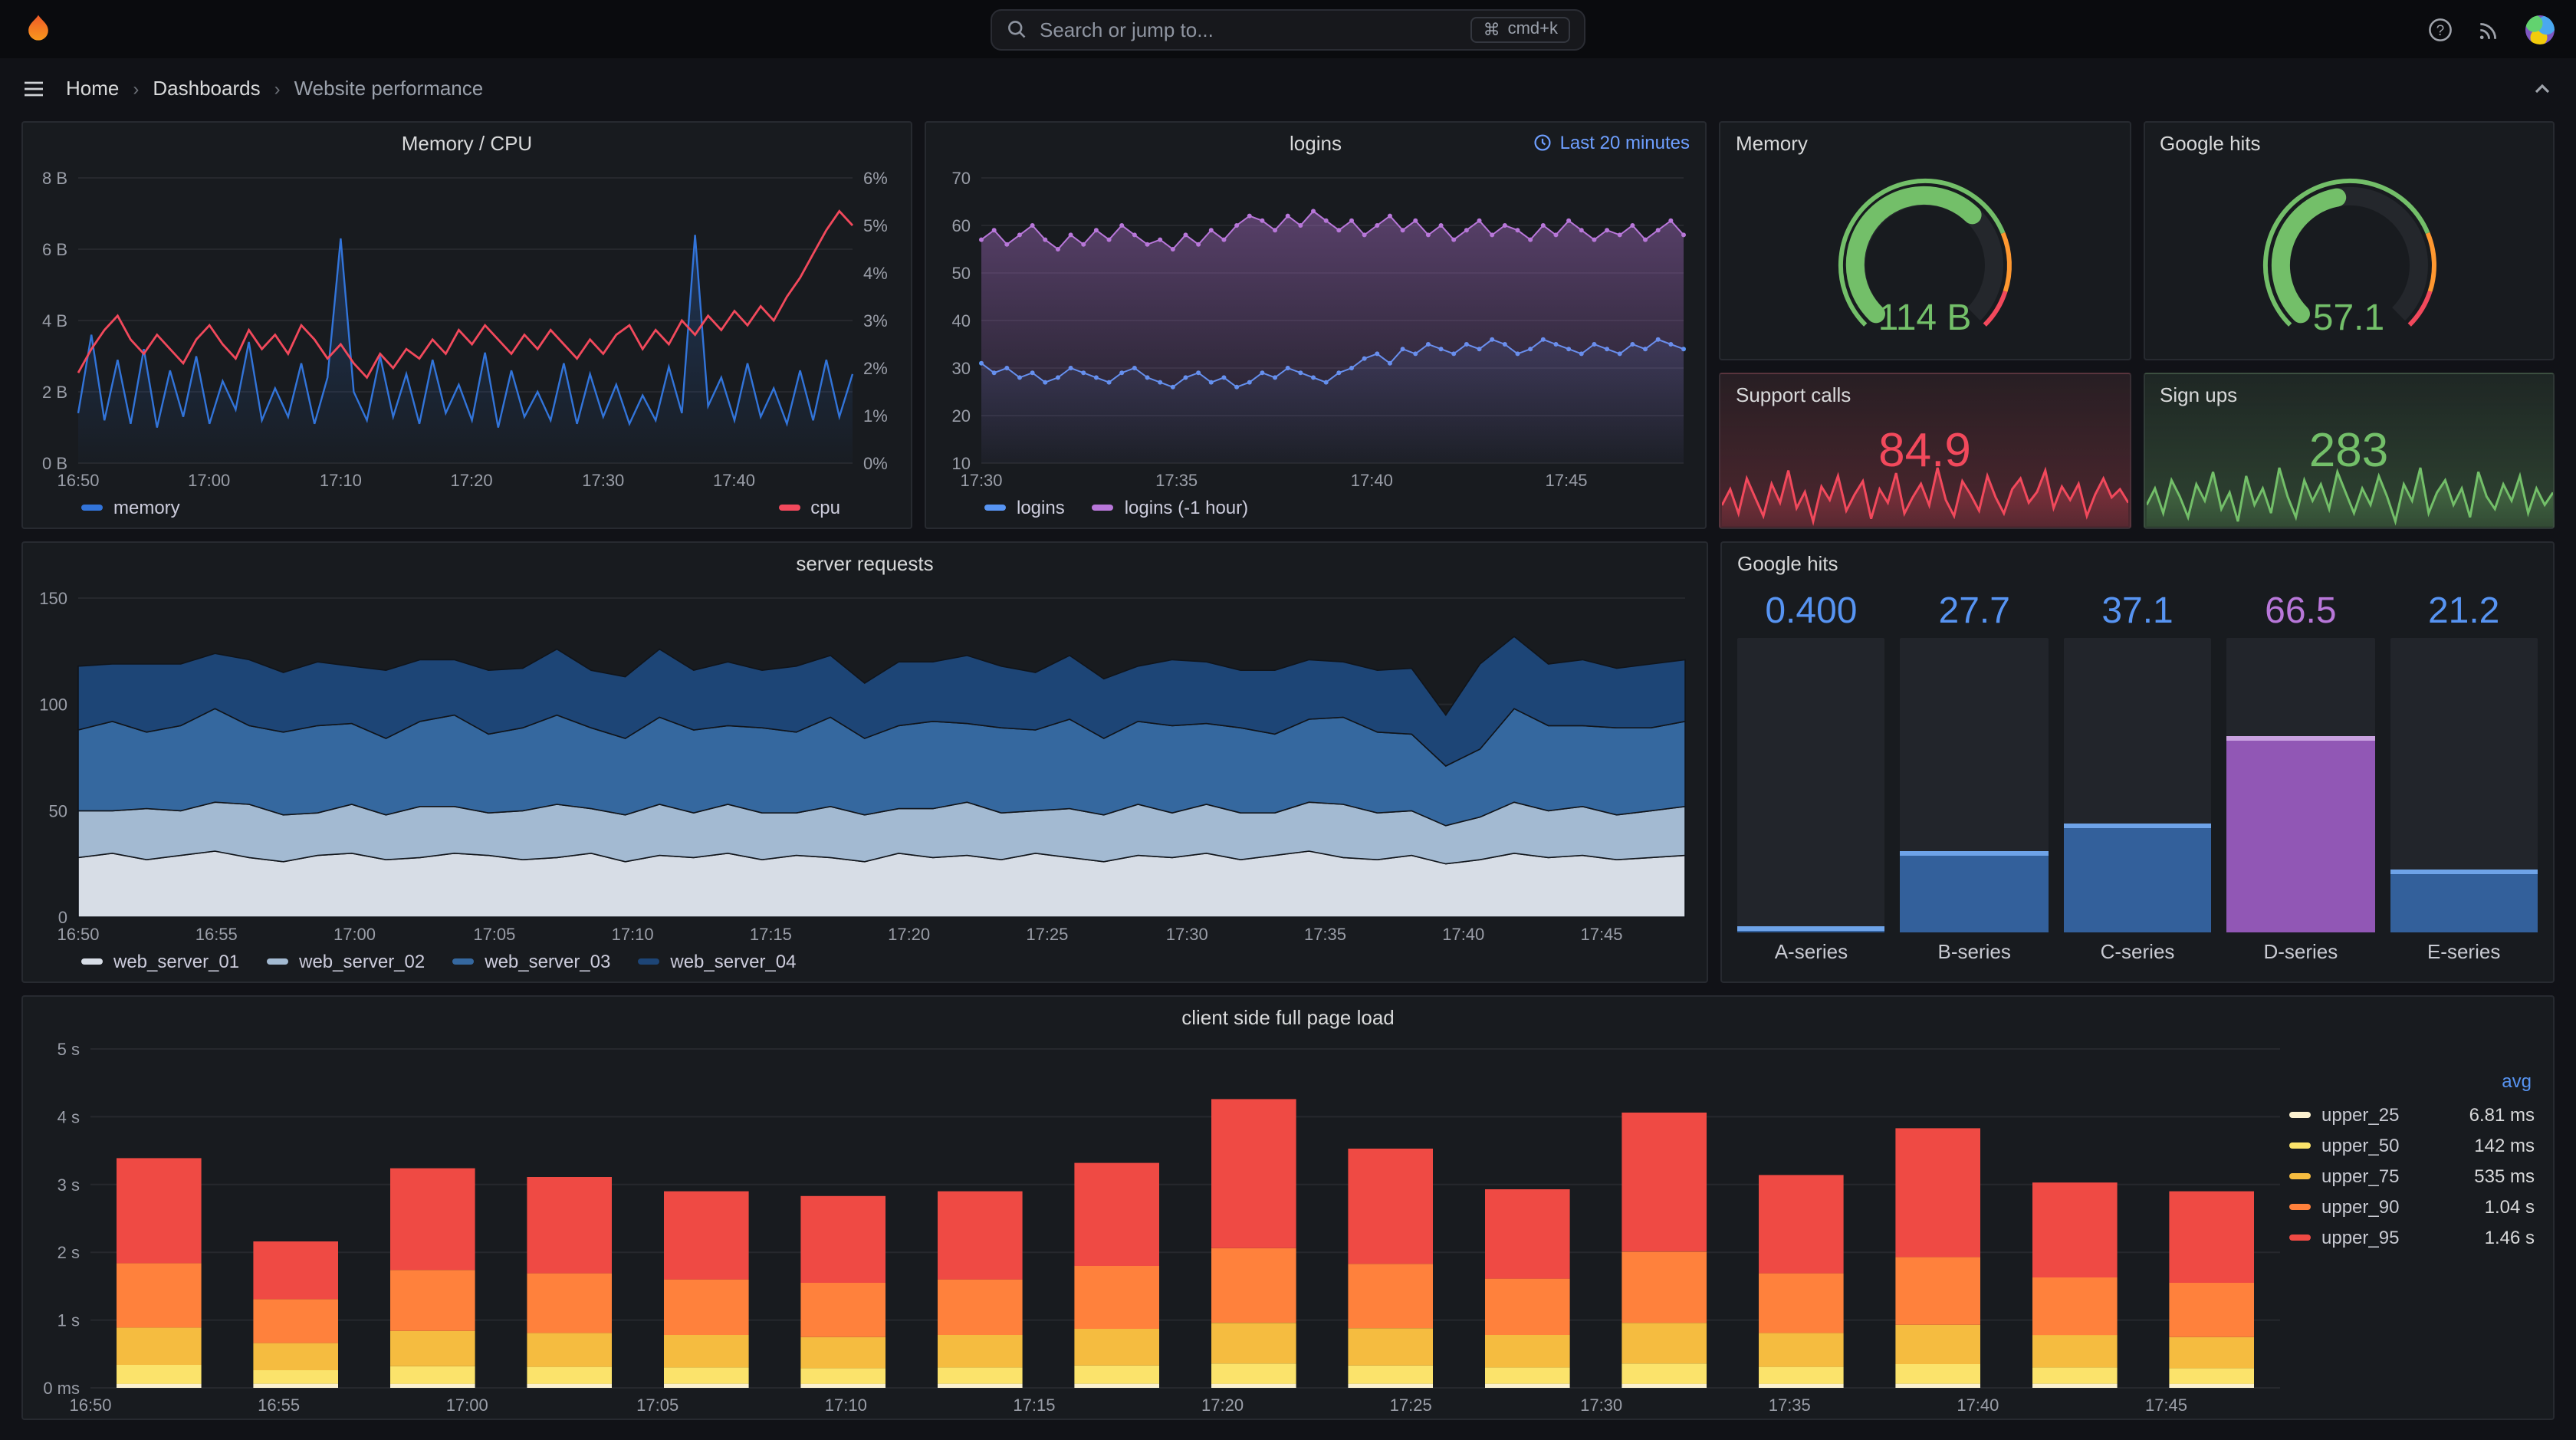 The image size is (2576, 1440). I want to click on breadcrumb: Home › Dashboards › Website performance, so click(274, 88).